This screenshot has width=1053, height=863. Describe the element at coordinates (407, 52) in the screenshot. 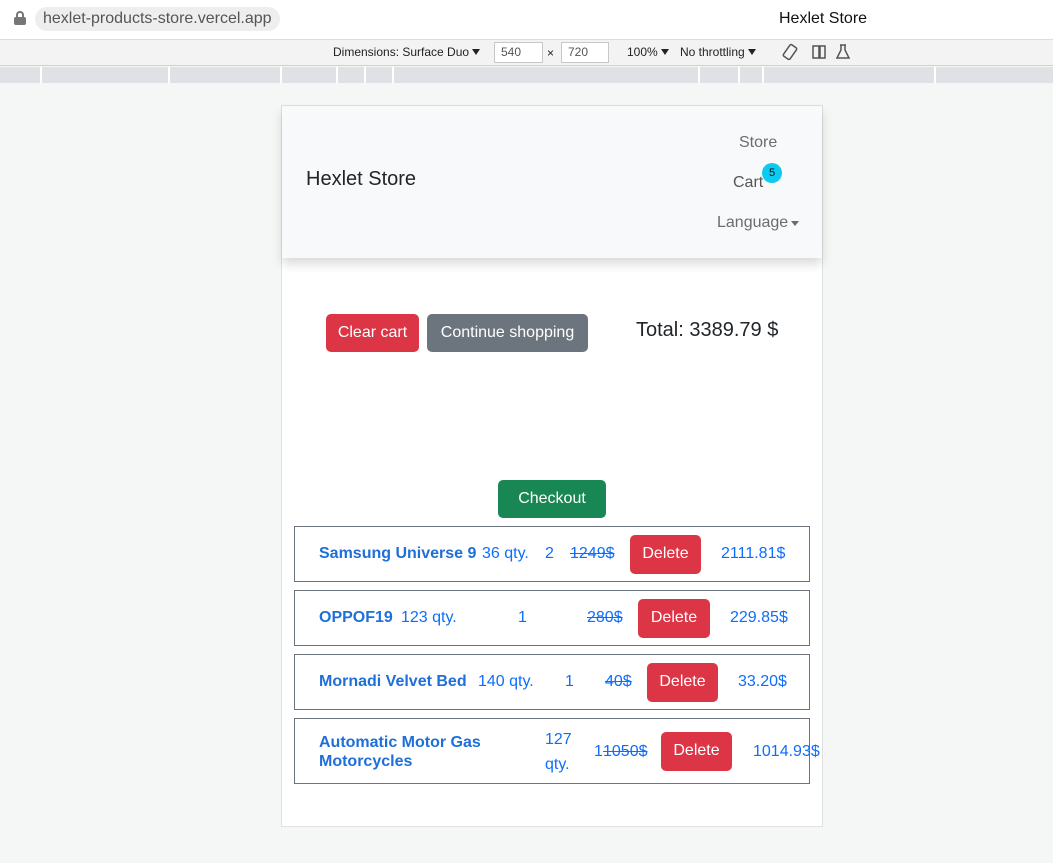

I see `dimensions-dropdown: Dimensions: Surface Duo` at that location.